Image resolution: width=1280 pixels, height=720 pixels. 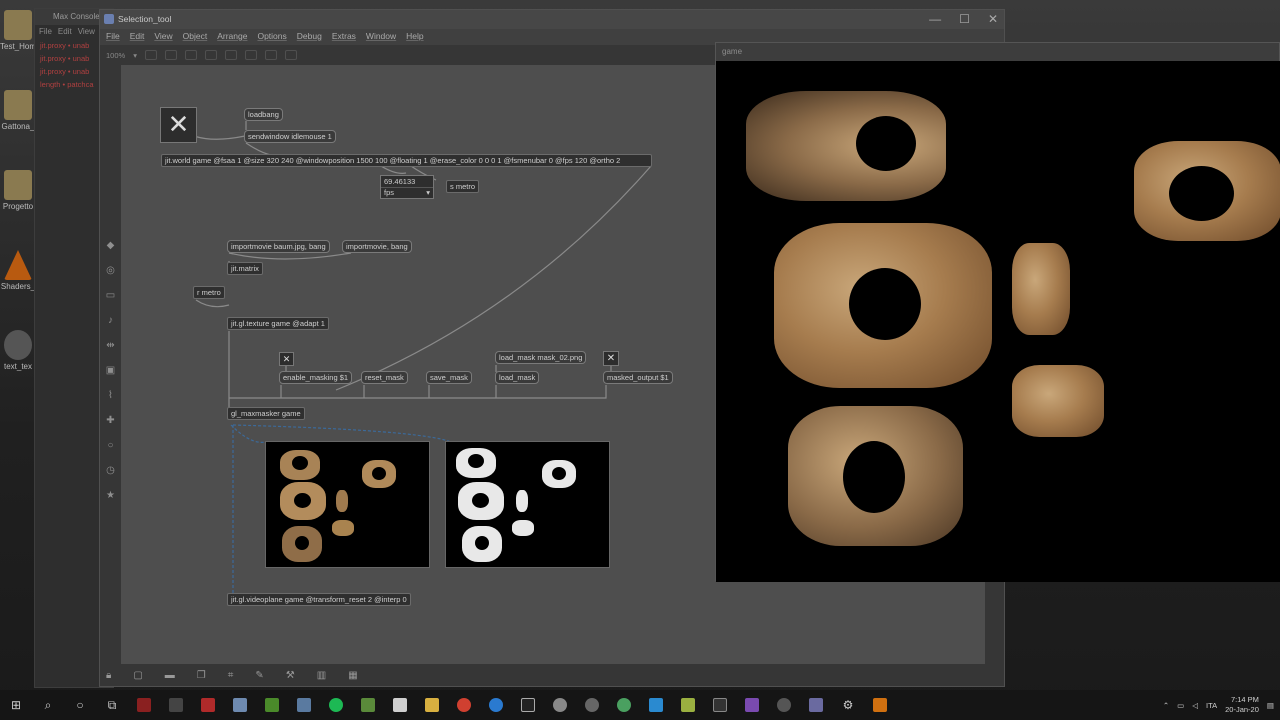 I want to click on desktop-icon-gattona: Gattona_, so click(x=18, y=110).